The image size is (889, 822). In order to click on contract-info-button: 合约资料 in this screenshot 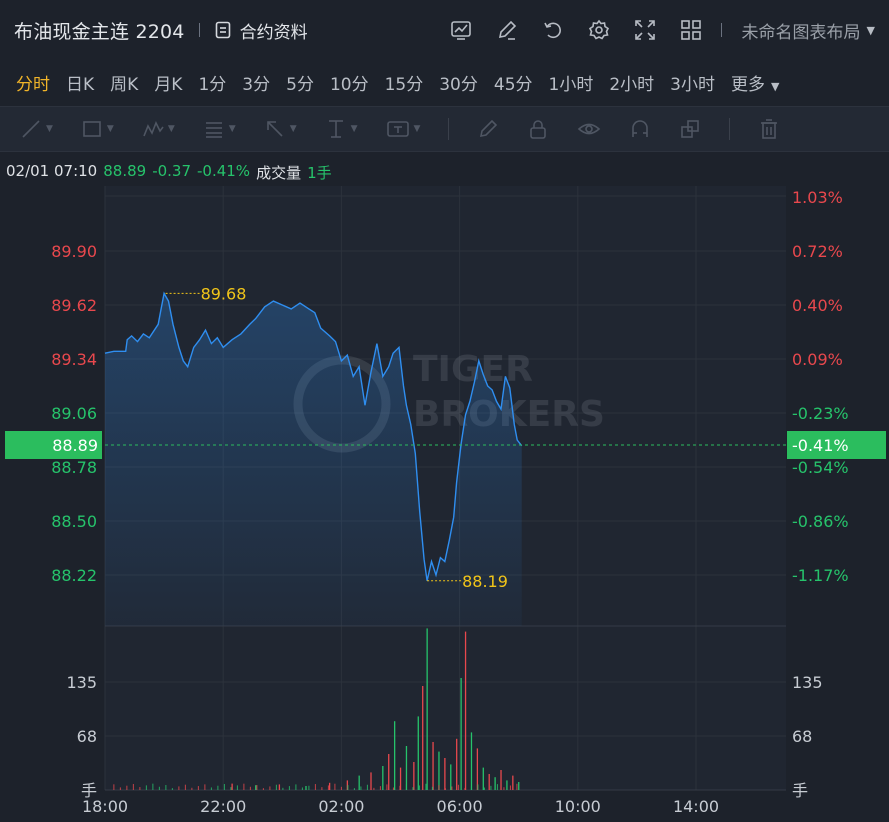, I will do `click(261, 30)`.